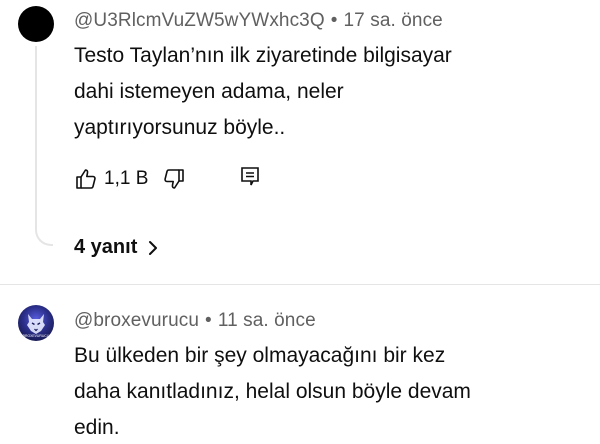 This screenshot has height=444, width=600. Describe the element at coordinates (174, 179) in the screenshot. I see `thumbs-down-icon` at that location.